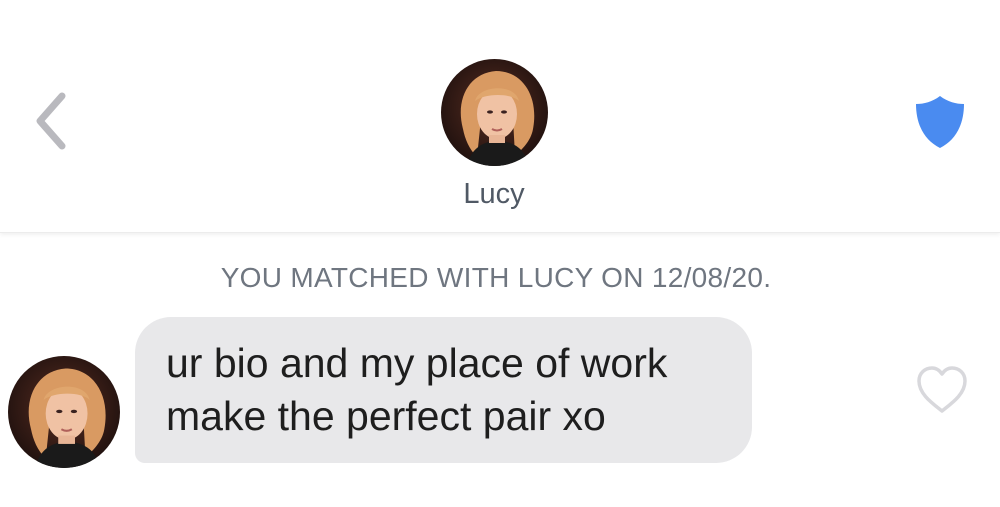  I want to click on chevron-left-icon, so click(51, 121).